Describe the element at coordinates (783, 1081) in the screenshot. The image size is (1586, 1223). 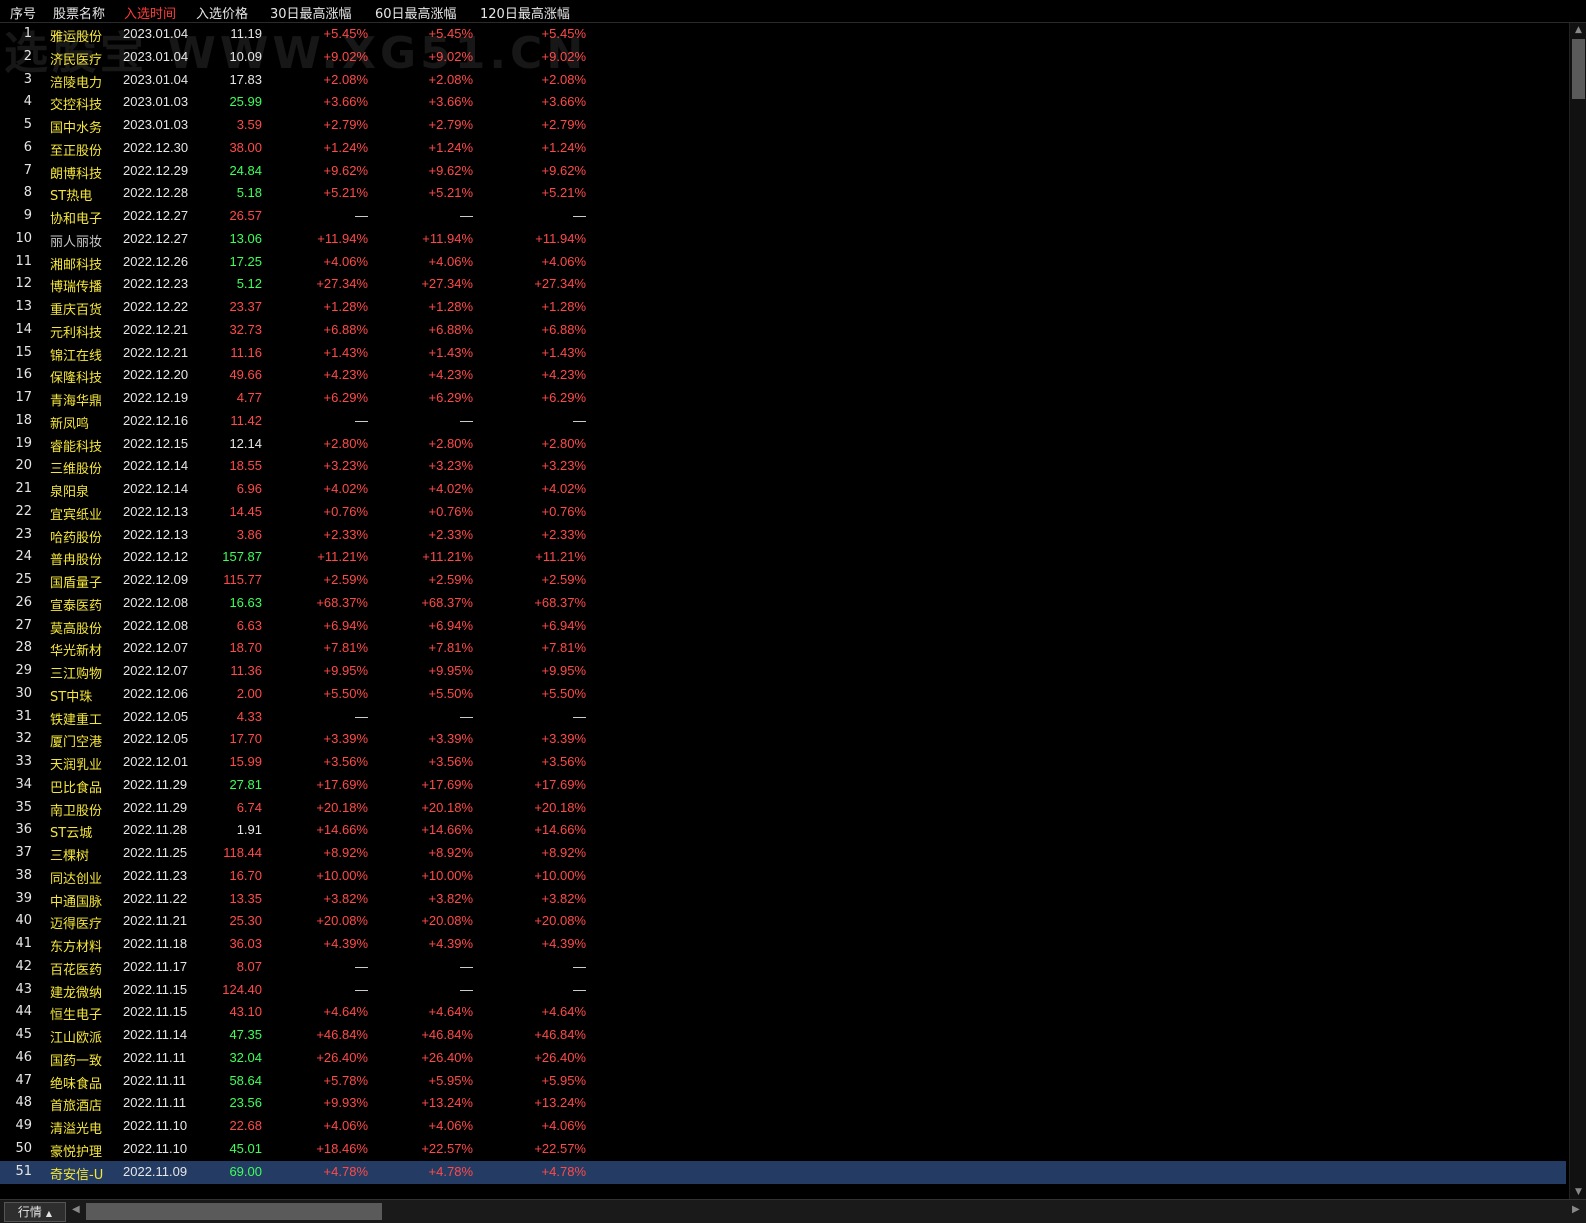
I see `table-row: 47 绝味食品 2022.11.11 58.64 +5.78% +5.95% +5.95%` at that location.